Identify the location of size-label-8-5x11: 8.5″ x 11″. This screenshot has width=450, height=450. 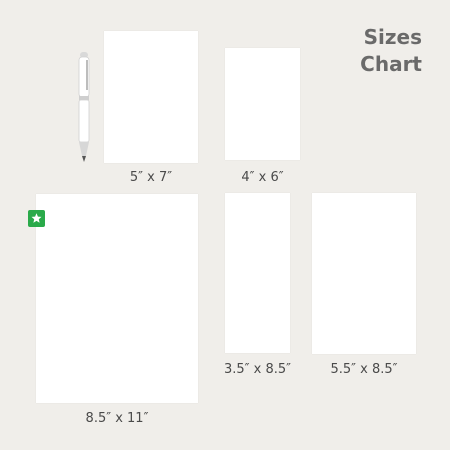
(117, 418).